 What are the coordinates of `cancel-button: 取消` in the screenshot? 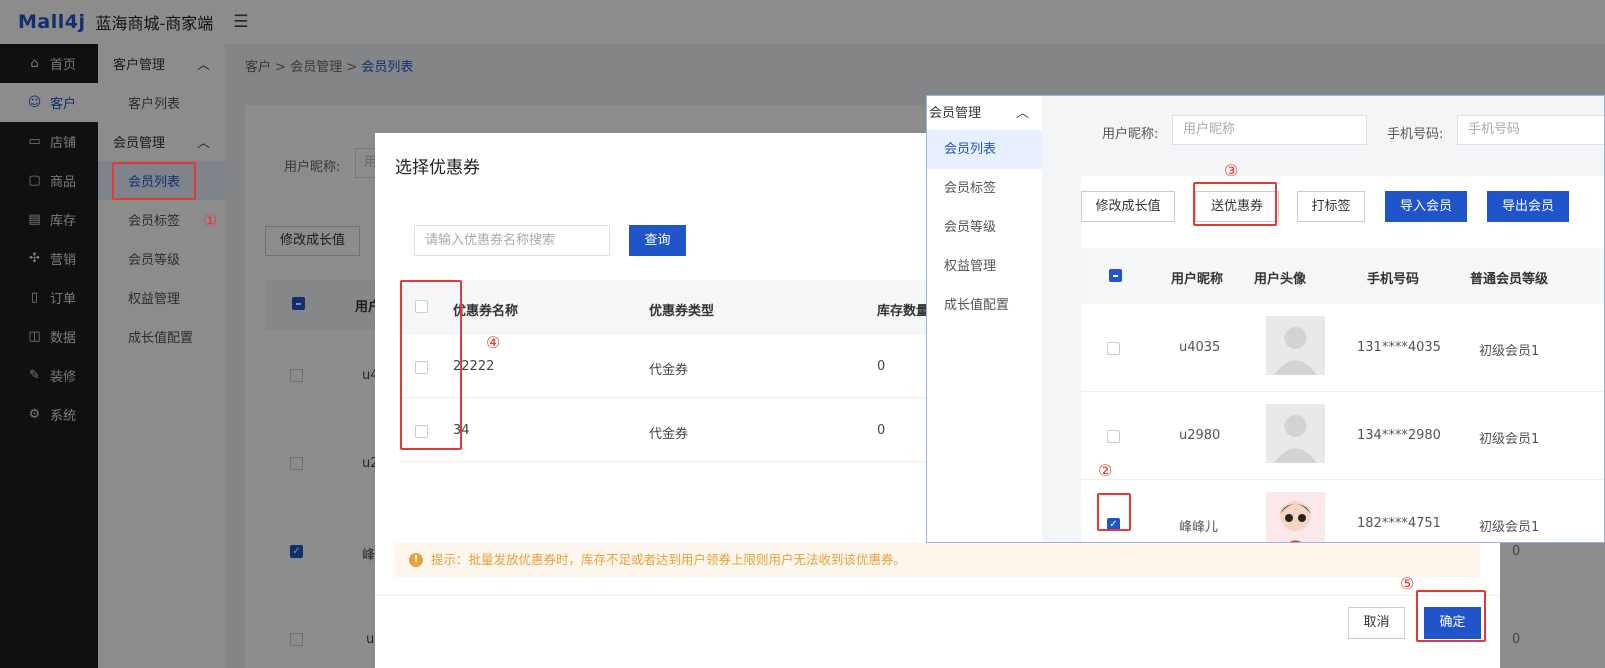 It's located at (1376, 623).